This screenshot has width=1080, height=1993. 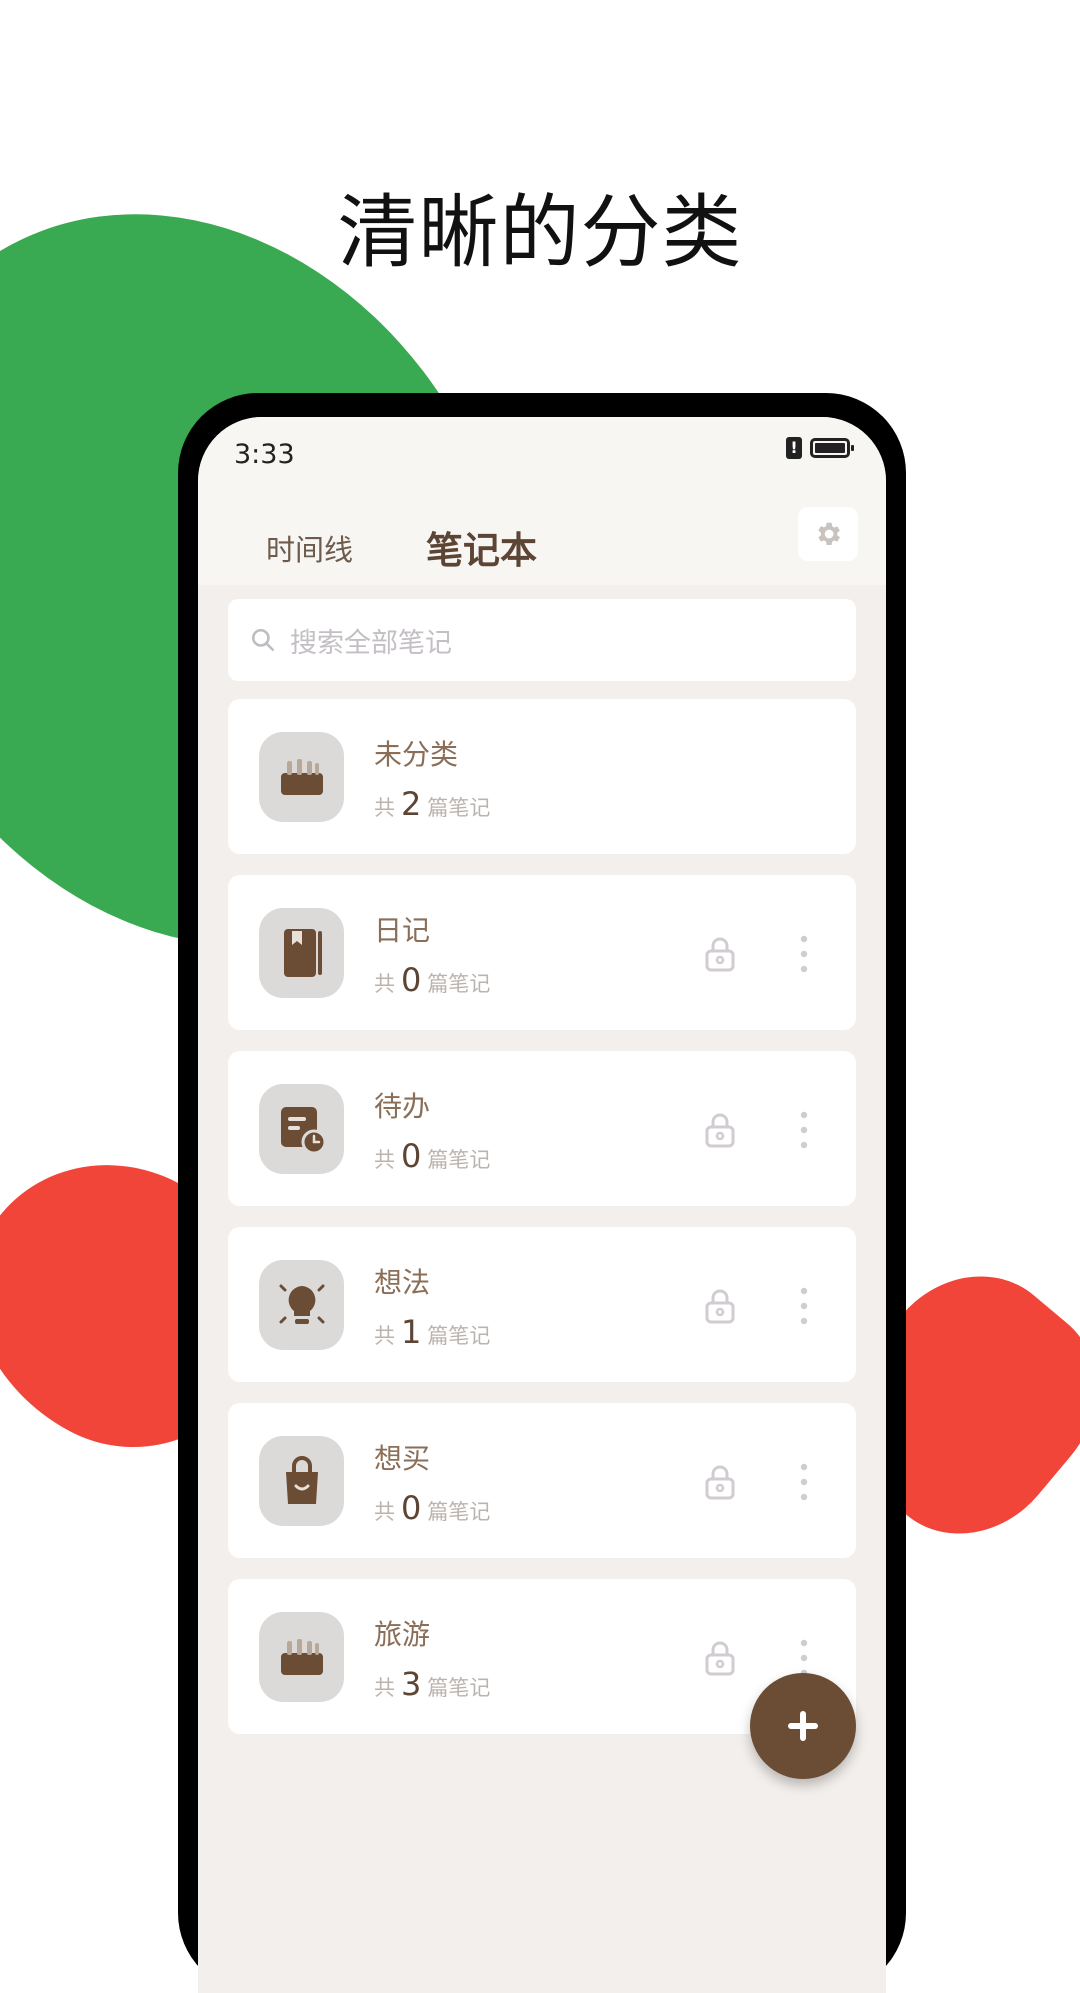 What do you see at coordinates (542, 640) in the screenshot?
I see `search-bar: 搜索全部笔记` at bounding box center [542, 640].